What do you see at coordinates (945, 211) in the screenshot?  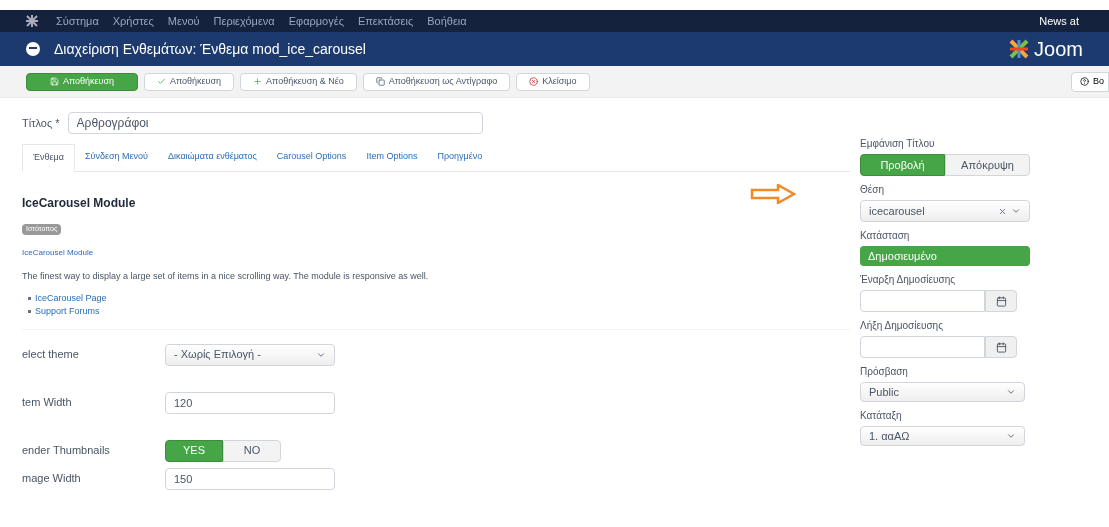 I see `select-field: icecarousel` at bounding box center [945, 211].